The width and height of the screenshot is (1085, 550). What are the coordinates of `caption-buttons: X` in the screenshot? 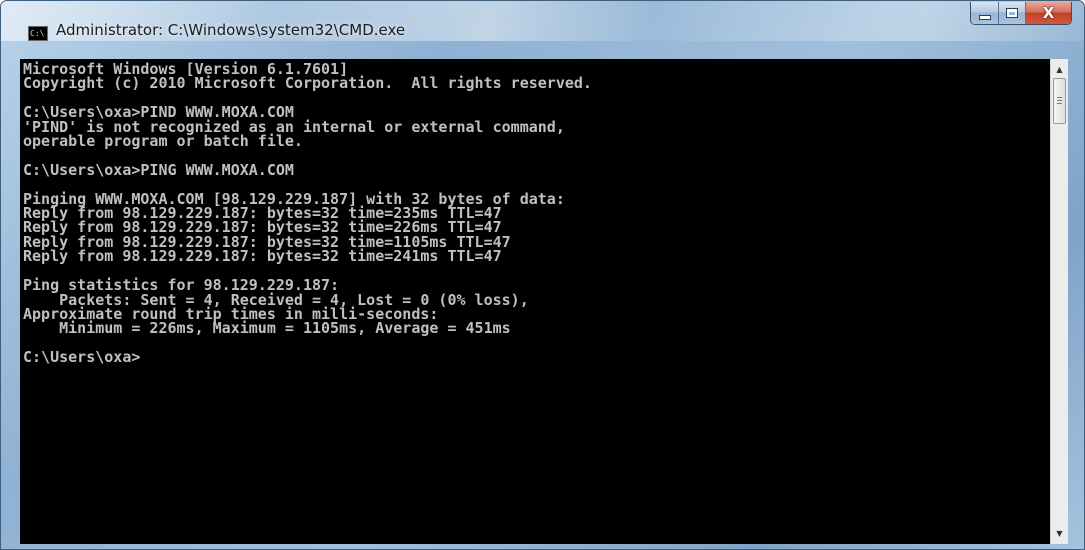 It's located at (1021, 13).